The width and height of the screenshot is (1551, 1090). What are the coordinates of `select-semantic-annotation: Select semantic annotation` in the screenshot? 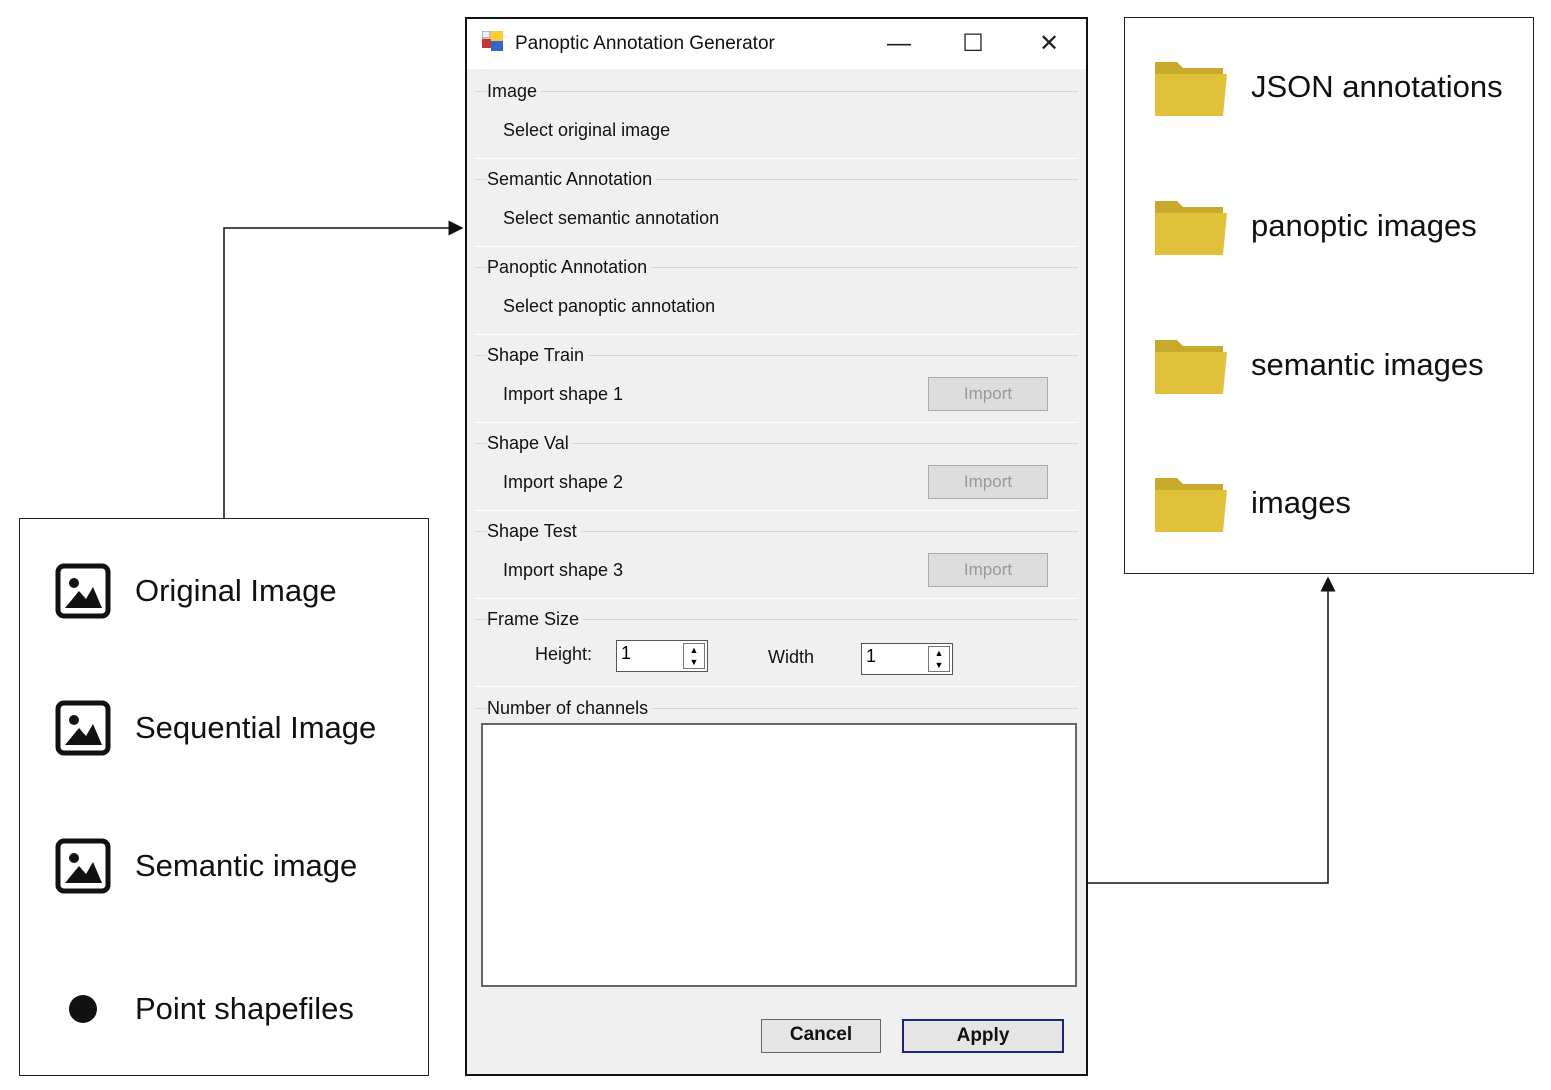 It's located at (611, 218).